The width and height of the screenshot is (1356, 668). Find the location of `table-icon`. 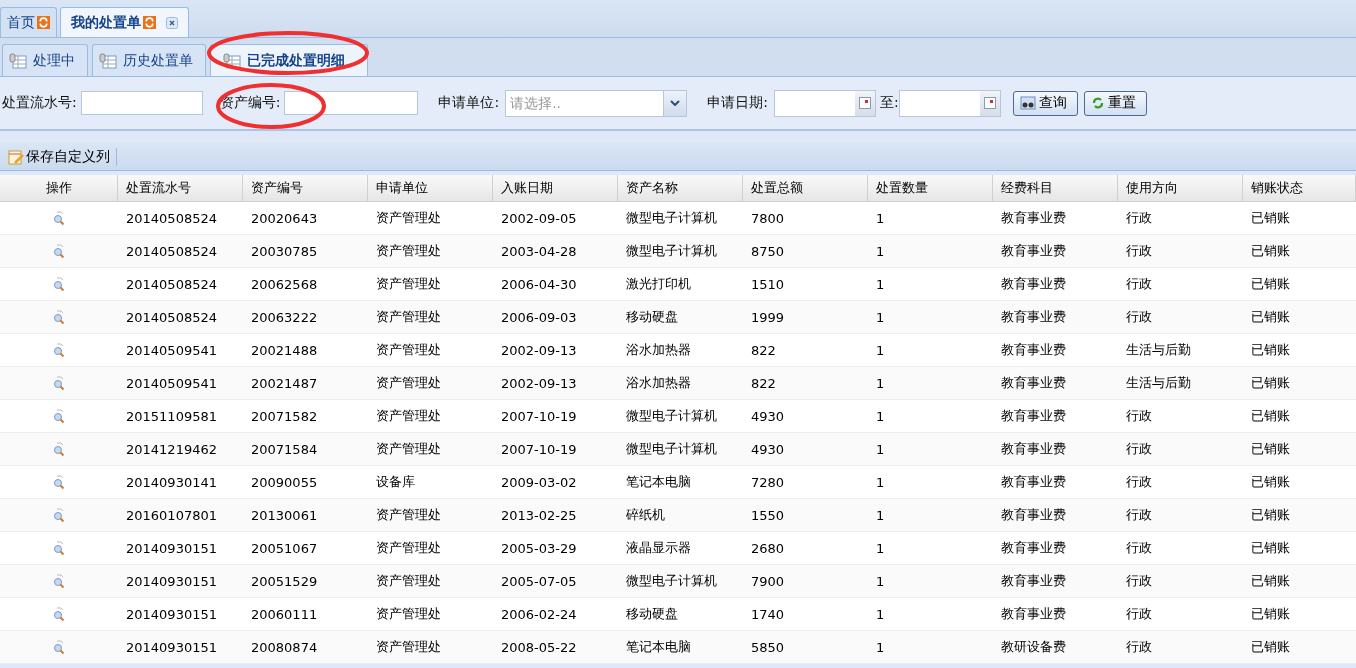

table-icon is located at coordinates (108, 60).